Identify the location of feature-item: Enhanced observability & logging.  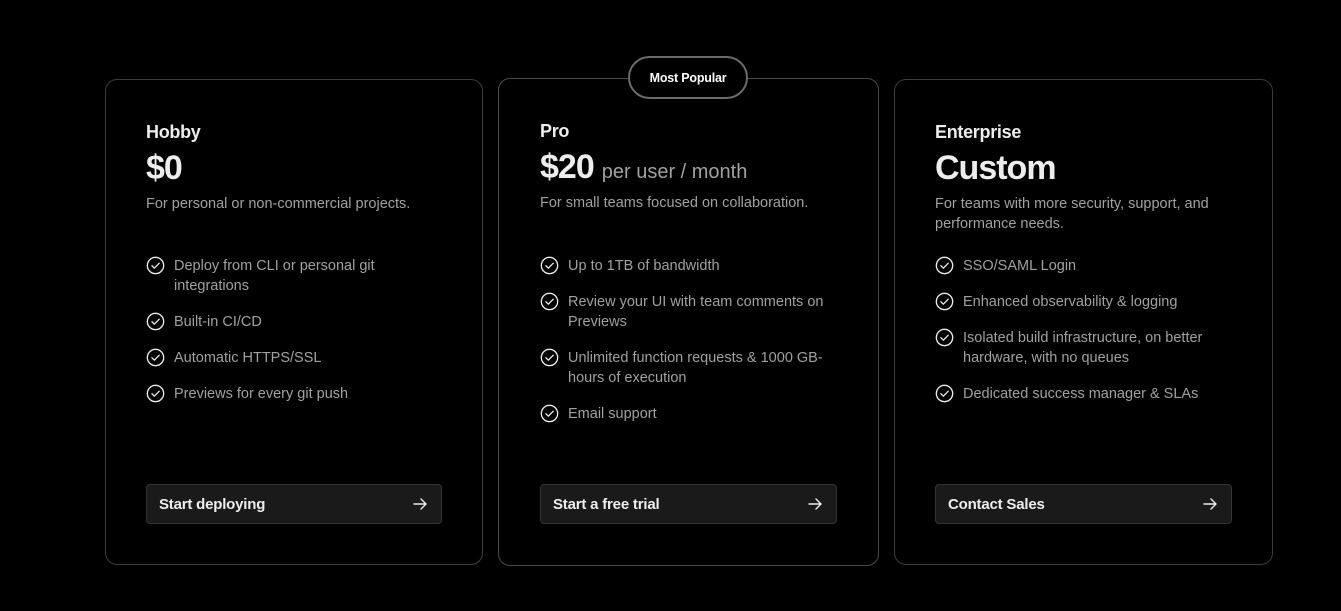
(1085, 302).